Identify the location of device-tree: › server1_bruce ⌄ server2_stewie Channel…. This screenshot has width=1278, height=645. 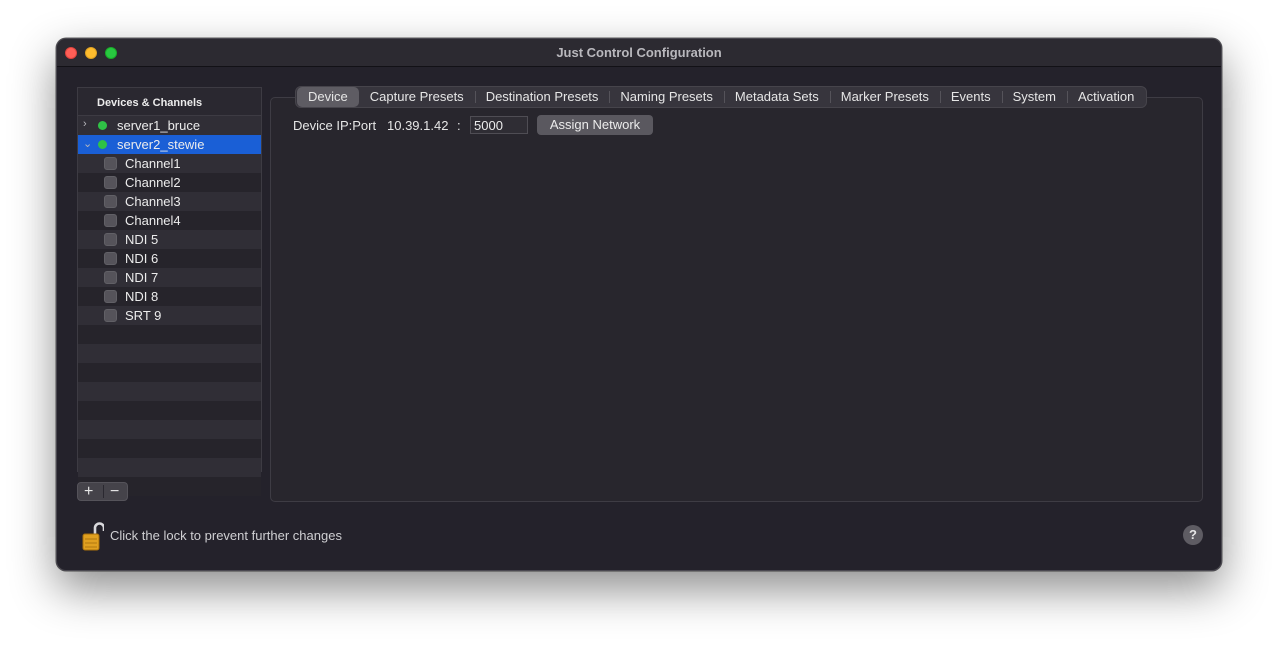
(169, 306).